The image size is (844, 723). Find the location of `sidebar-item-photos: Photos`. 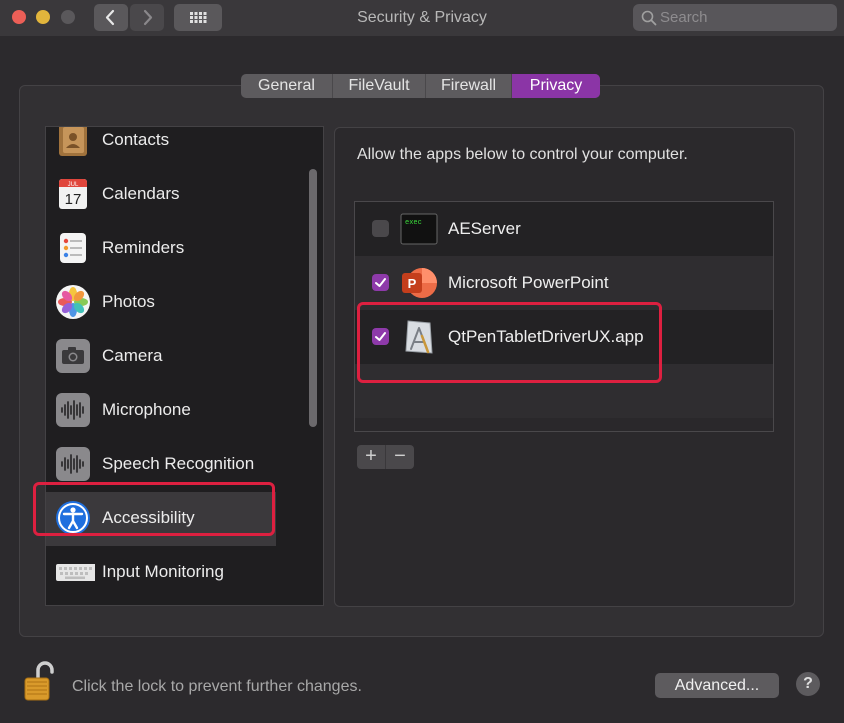

sidebar-item-photos: Photos is located at coordinates (177, 303).